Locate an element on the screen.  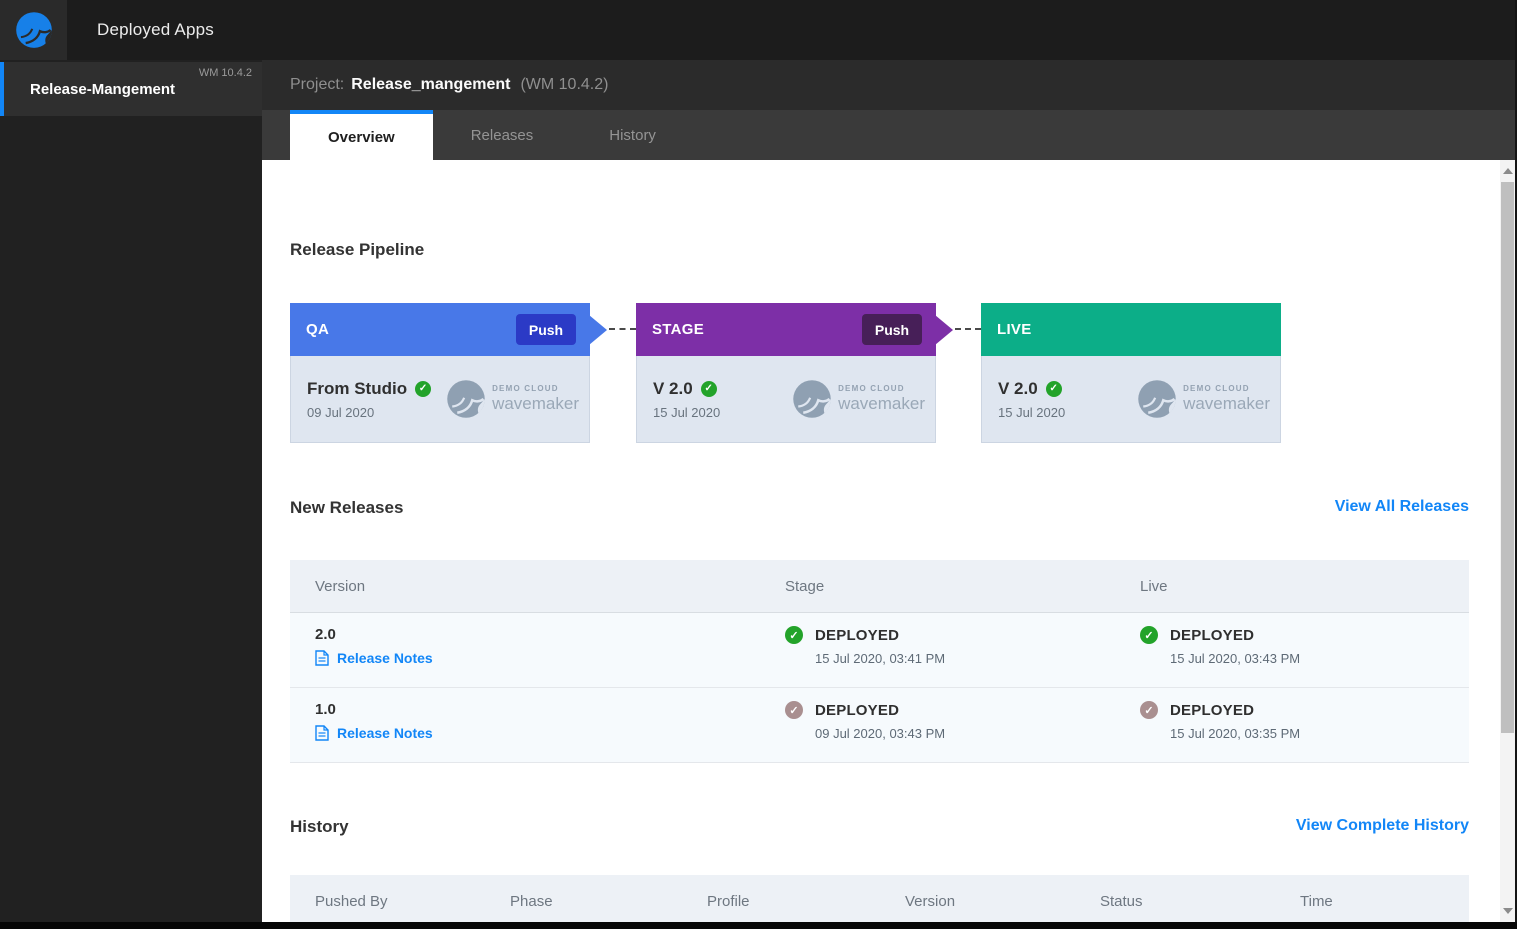
project-name: Release_mangement is located at coordinates (431, 84).